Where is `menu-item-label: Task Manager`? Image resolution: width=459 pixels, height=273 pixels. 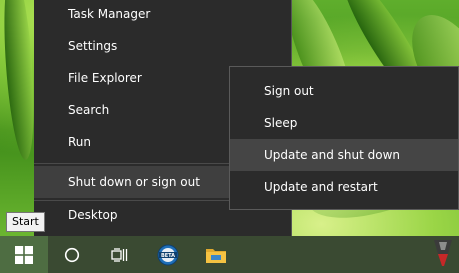 menu-item-label: Task Manager is located at coordinates (109, 14).